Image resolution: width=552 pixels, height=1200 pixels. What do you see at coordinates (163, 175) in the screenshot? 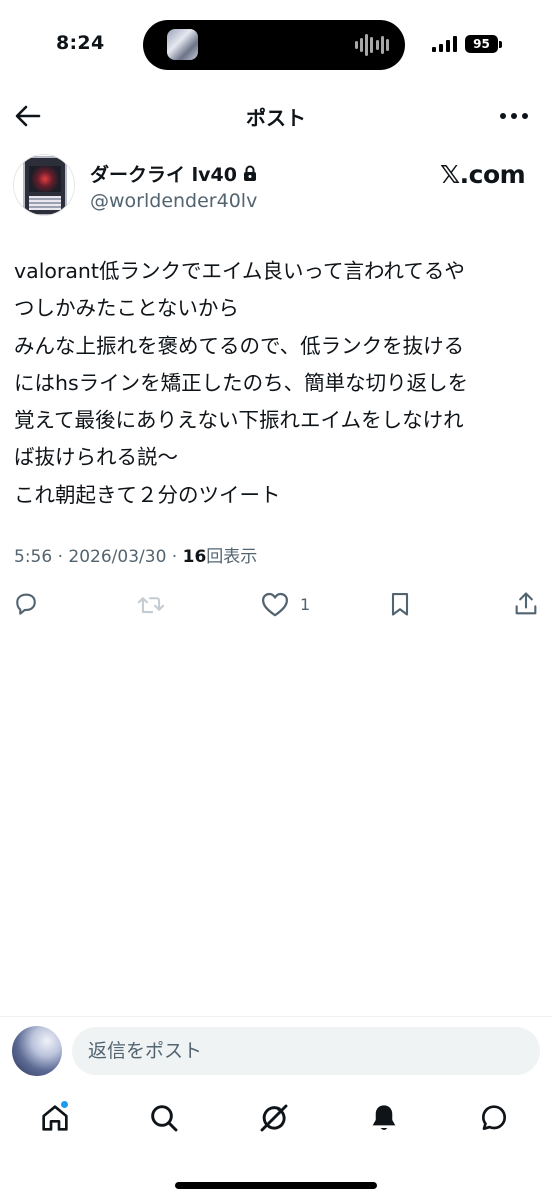
I see `author-name-text: ダークライ lv40` at bounding box center [163, 175].